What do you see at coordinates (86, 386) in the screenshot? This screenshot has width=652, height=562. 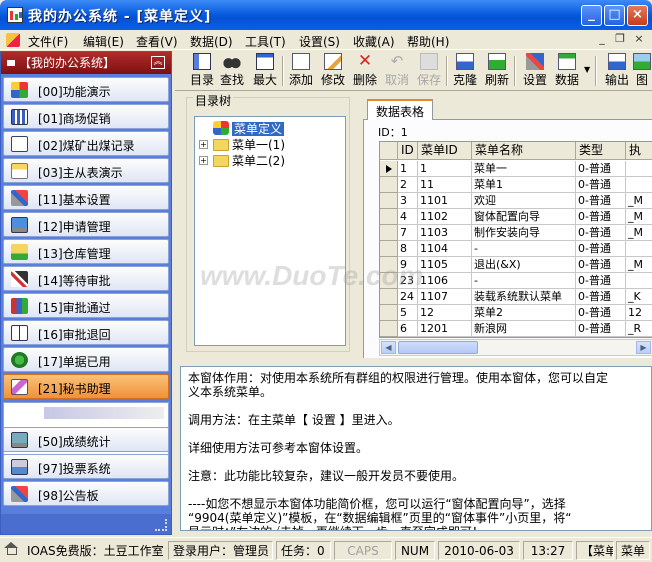 I see `sidebar-item-21: [21]秘书助理` at bounding box center [86, 386].